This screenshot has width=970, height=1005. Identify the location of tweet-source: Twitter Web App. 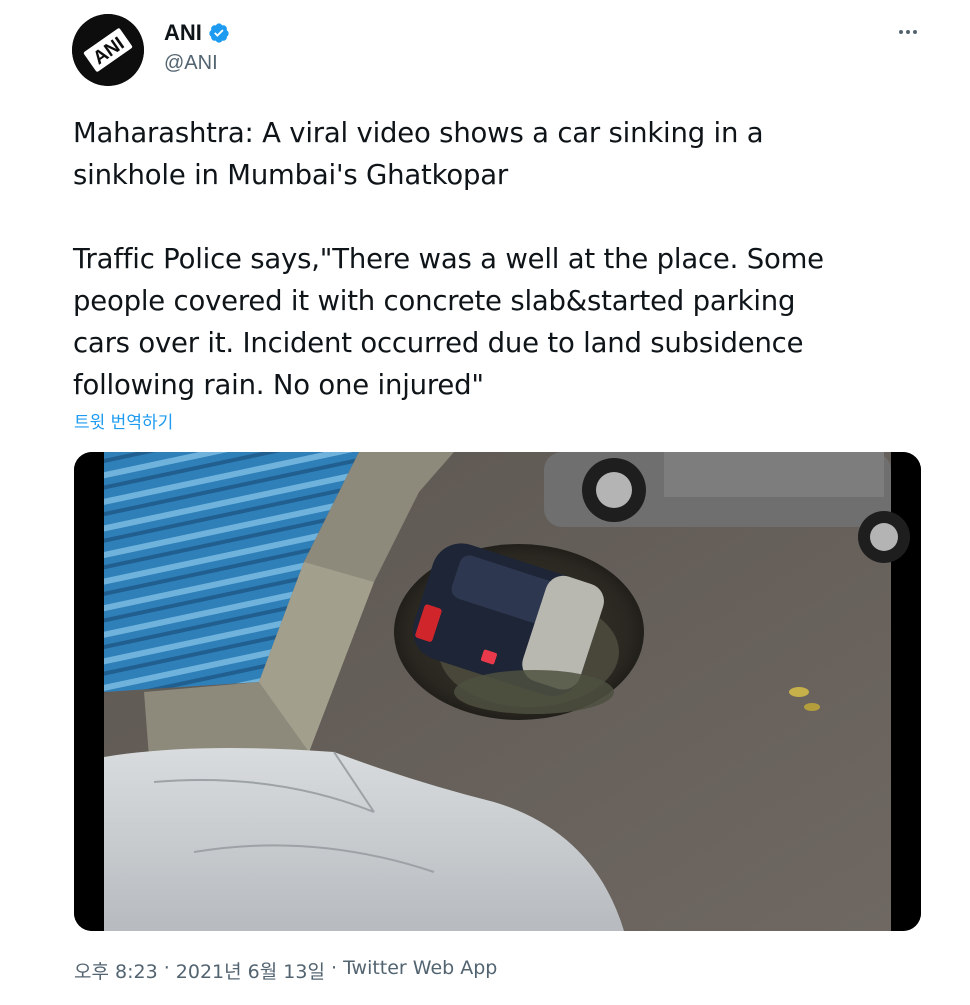
(420, 970).